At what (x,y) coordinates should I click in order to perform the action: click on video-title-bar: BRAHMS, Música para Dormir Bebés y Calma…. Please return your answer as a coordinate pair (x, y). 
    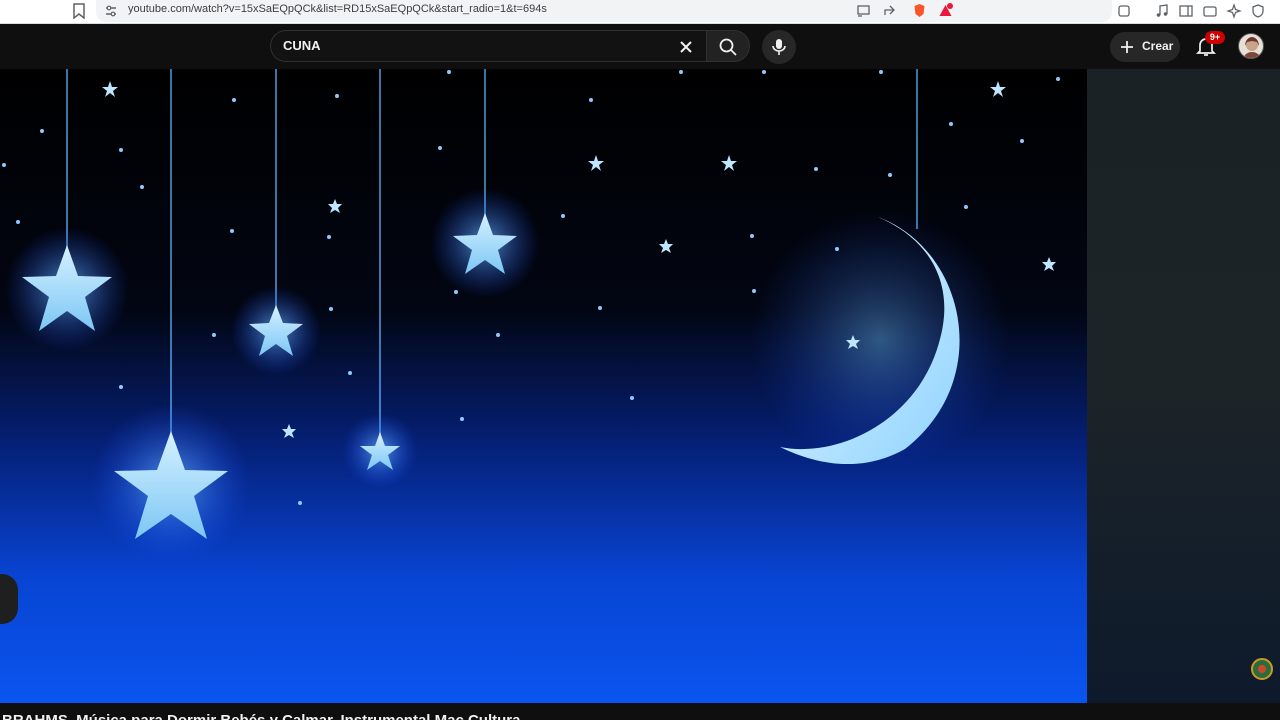
    Looking at the image, I should click on (640, 711).